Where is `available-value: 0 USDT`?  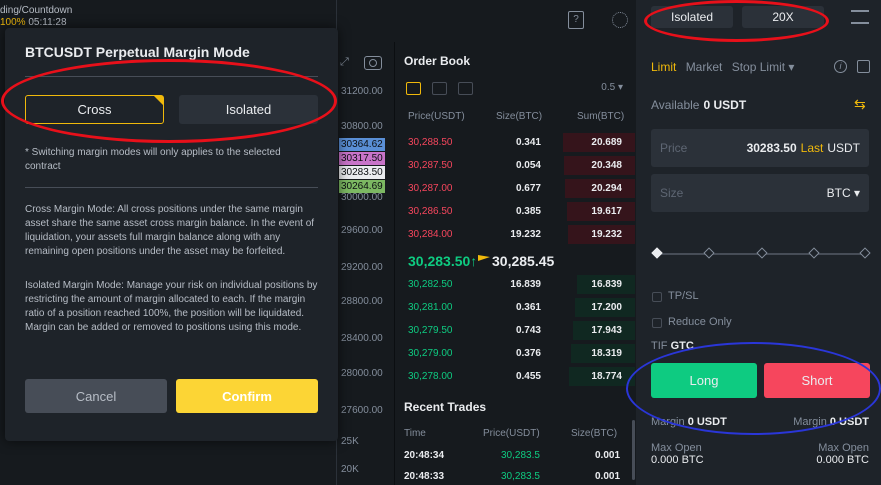
available-value: 0 USDT is located at coordinates (725, 105).